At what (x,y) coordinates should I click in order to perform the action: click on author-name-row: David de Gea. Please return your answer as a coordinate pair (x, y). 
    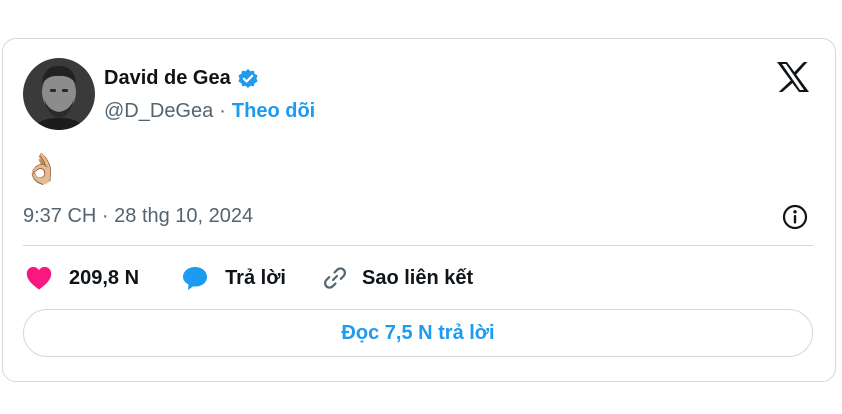
    Looking at the image, I should click on (181, 78).